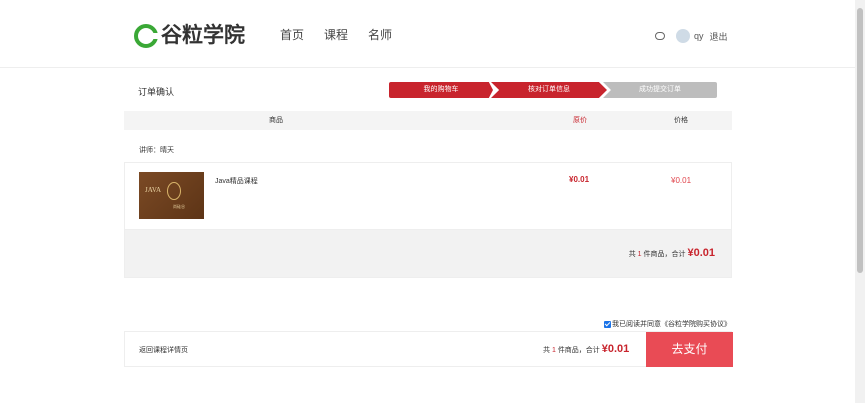  I want to click on column-original-price: 原价, so click(580, 120).